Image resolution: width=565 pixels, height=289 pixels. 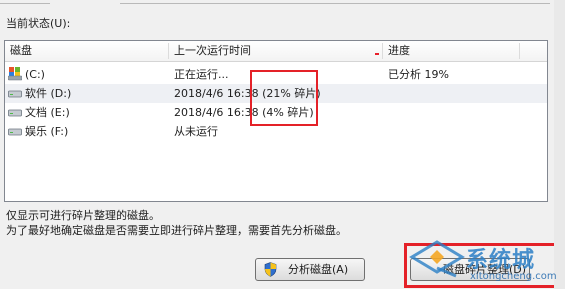 What do you see at coordinates (83, 215) in the screenshot?
I see `note-defrag-only: 仅显示可进行碎片整理的磁盘。` at bounding box center [83, 215].